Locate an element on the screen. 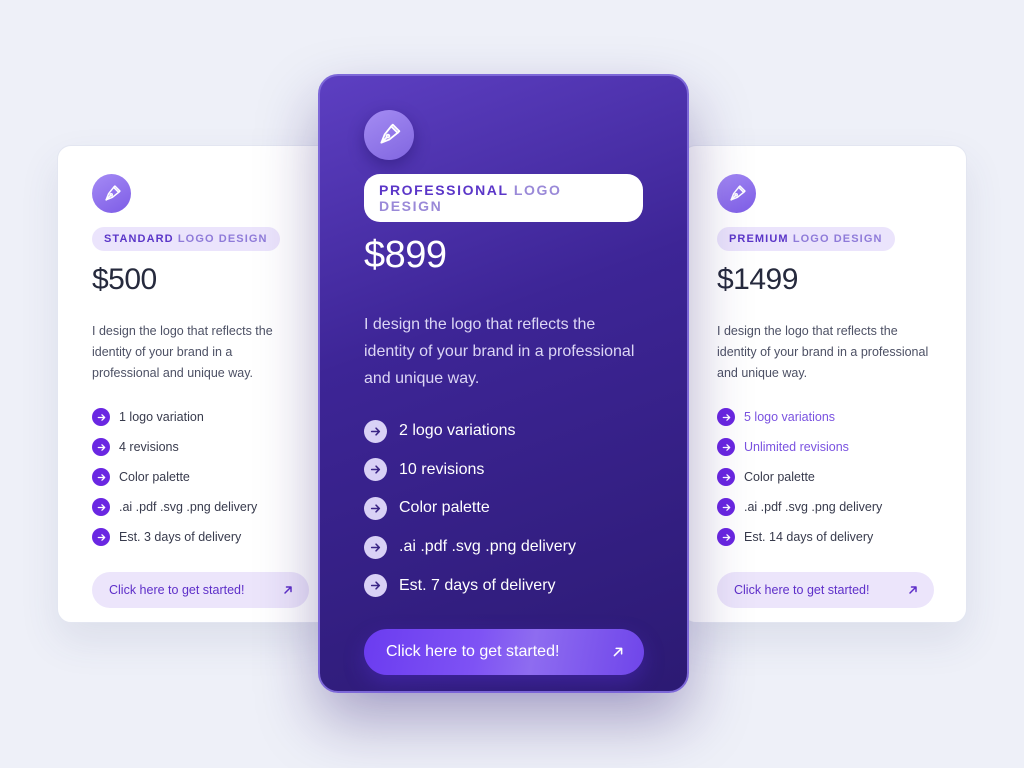  feature-item: 10 revisions is located at coordinates (503, 470).